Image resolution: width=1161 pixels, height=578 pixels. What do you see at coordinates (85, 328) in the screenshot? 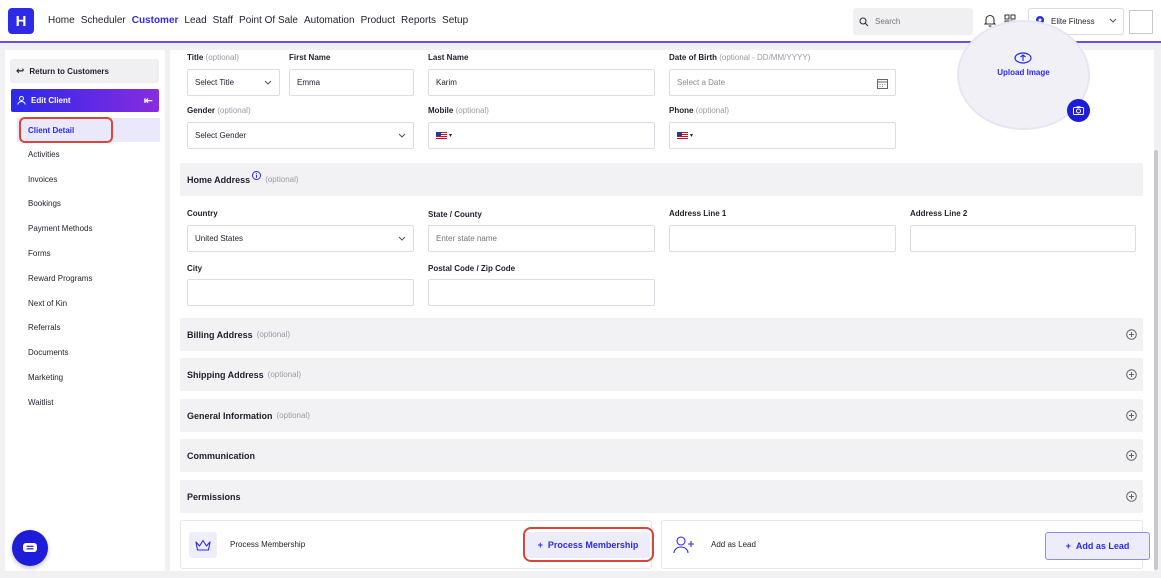
I see `sidebar-item-referrals: Referrals` at bounding box center [85, 328].